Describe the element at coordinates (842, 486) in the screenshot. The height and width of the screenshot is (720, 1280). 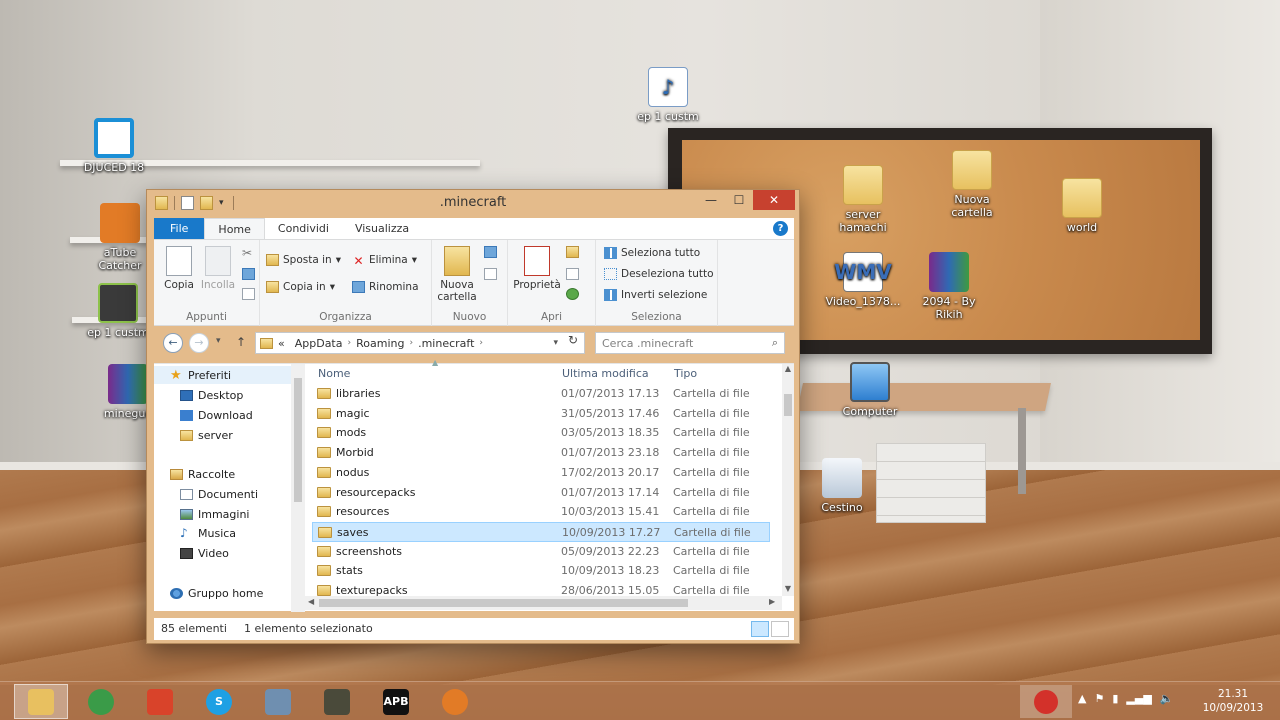
I see `desktop-icon-recycle-bin: Cestino` at that location.